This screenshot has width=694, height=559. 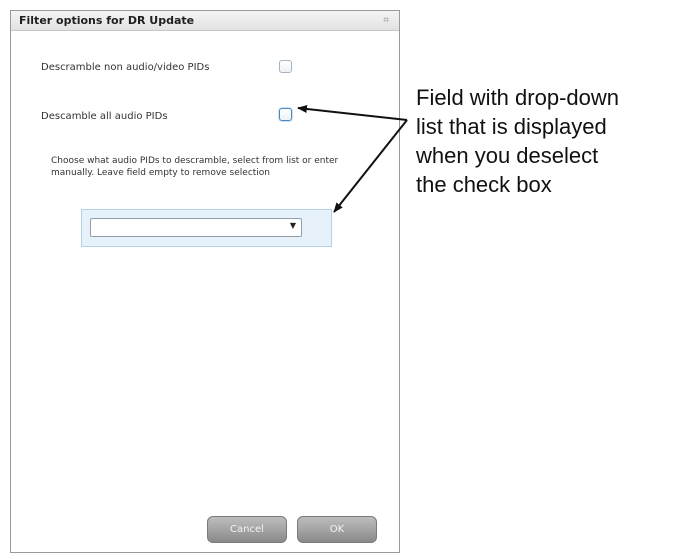 What do you see at coordinates (517, 97) in the screenshot?
I see `callout-line: Field with drop-down` at bounding box center [517, 97].